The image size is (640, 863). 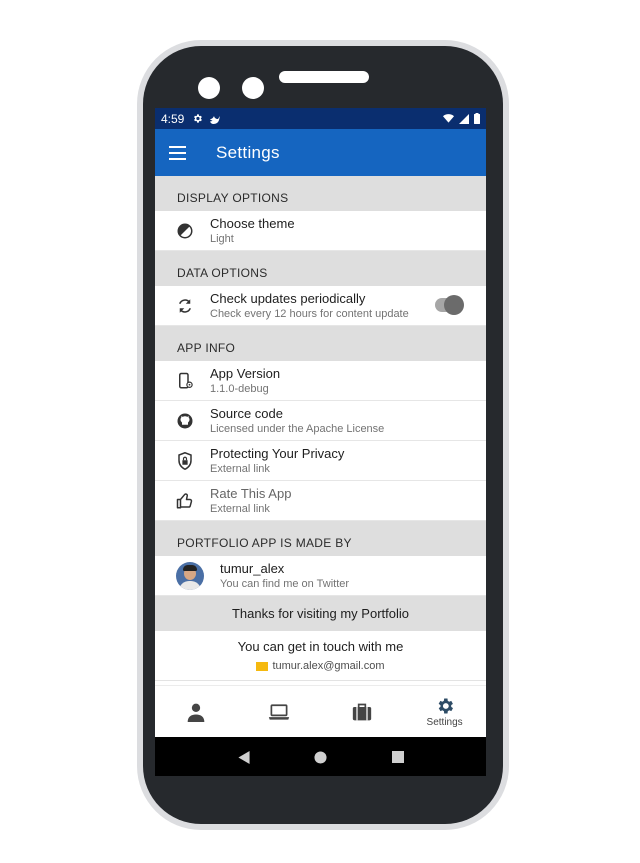 I want to click on system-navigation-bar, so click(x=320, y=756).